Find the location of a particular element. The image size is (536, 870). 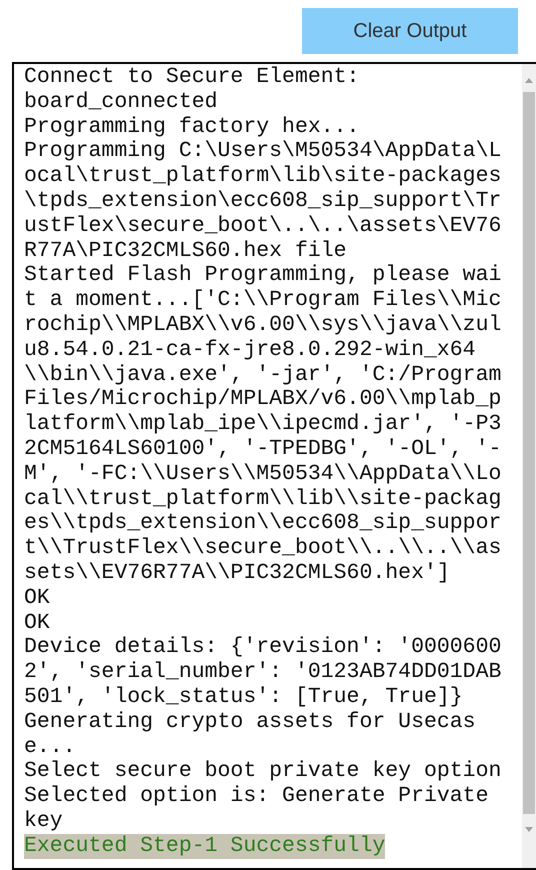

output-line: rochip\\MPLABX\\v6.00\\sys\\java\\zul is located at coordinates (263, 325).